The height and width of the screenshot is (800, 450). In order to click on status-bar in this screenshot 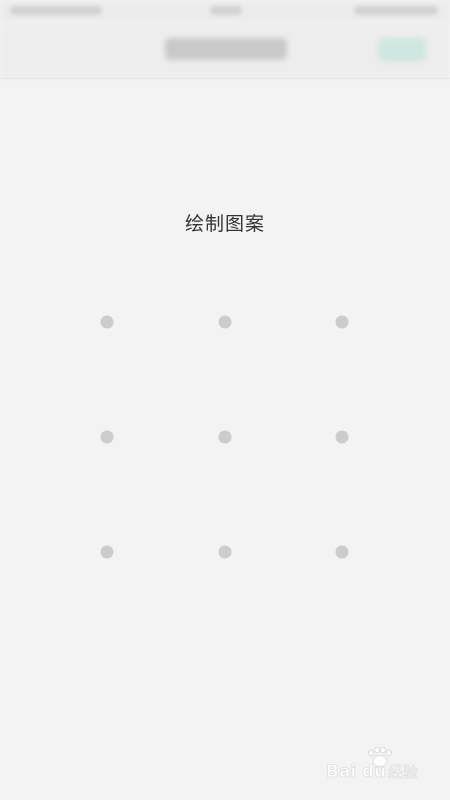, I will do `click(225, 11)`.